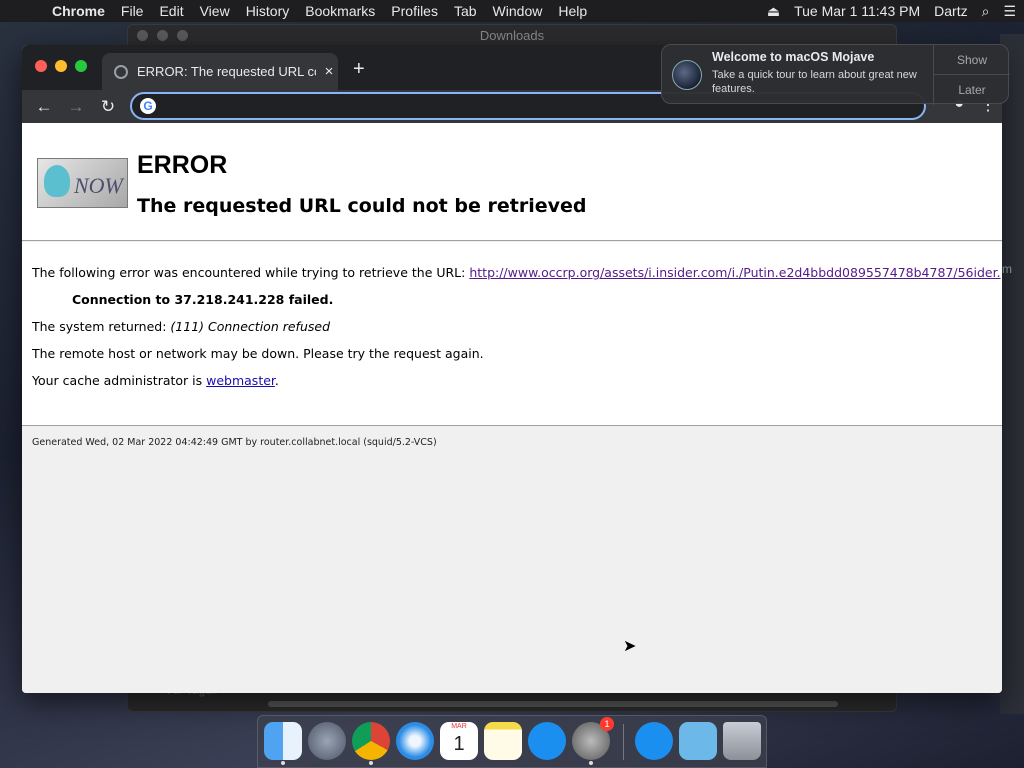  Describe the element at coordinates (623, 742) in the screenshot. I see `dock-separator` at that location.